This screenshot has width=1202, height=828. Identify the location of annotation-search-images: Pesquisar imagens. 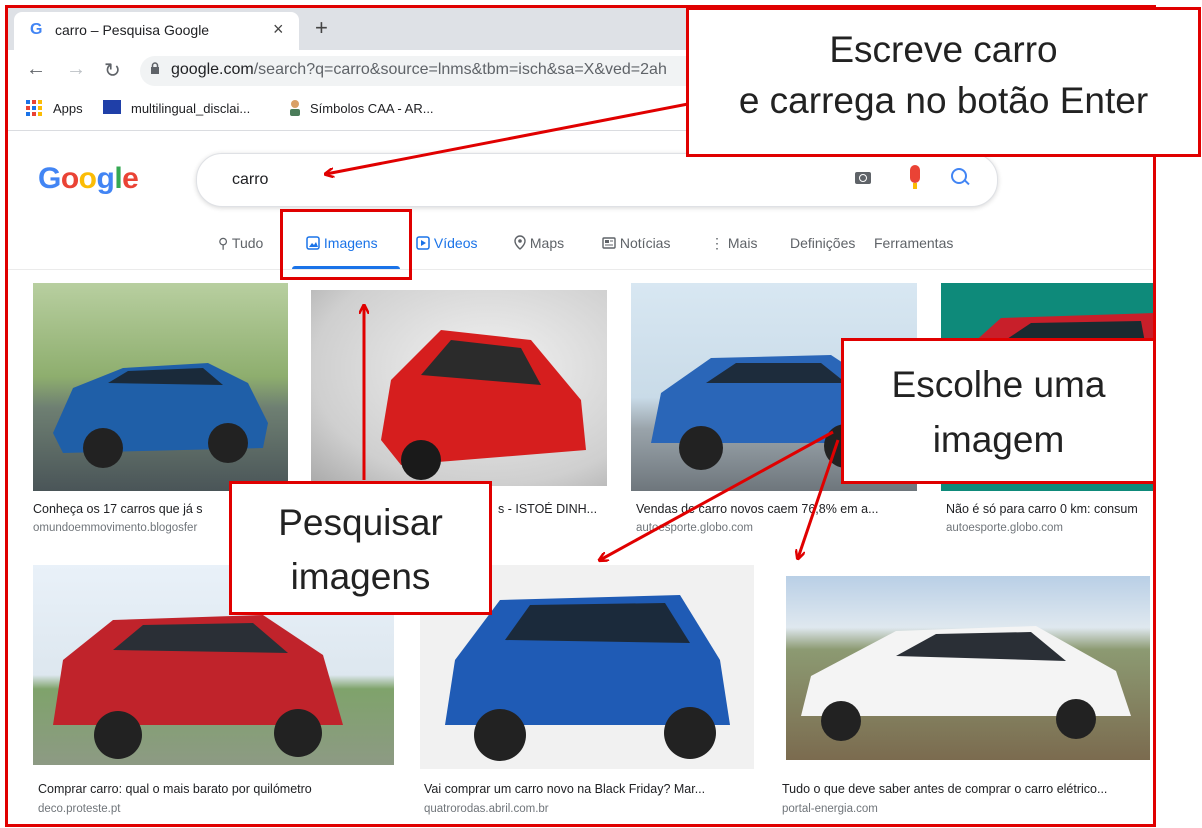
(360, 548).